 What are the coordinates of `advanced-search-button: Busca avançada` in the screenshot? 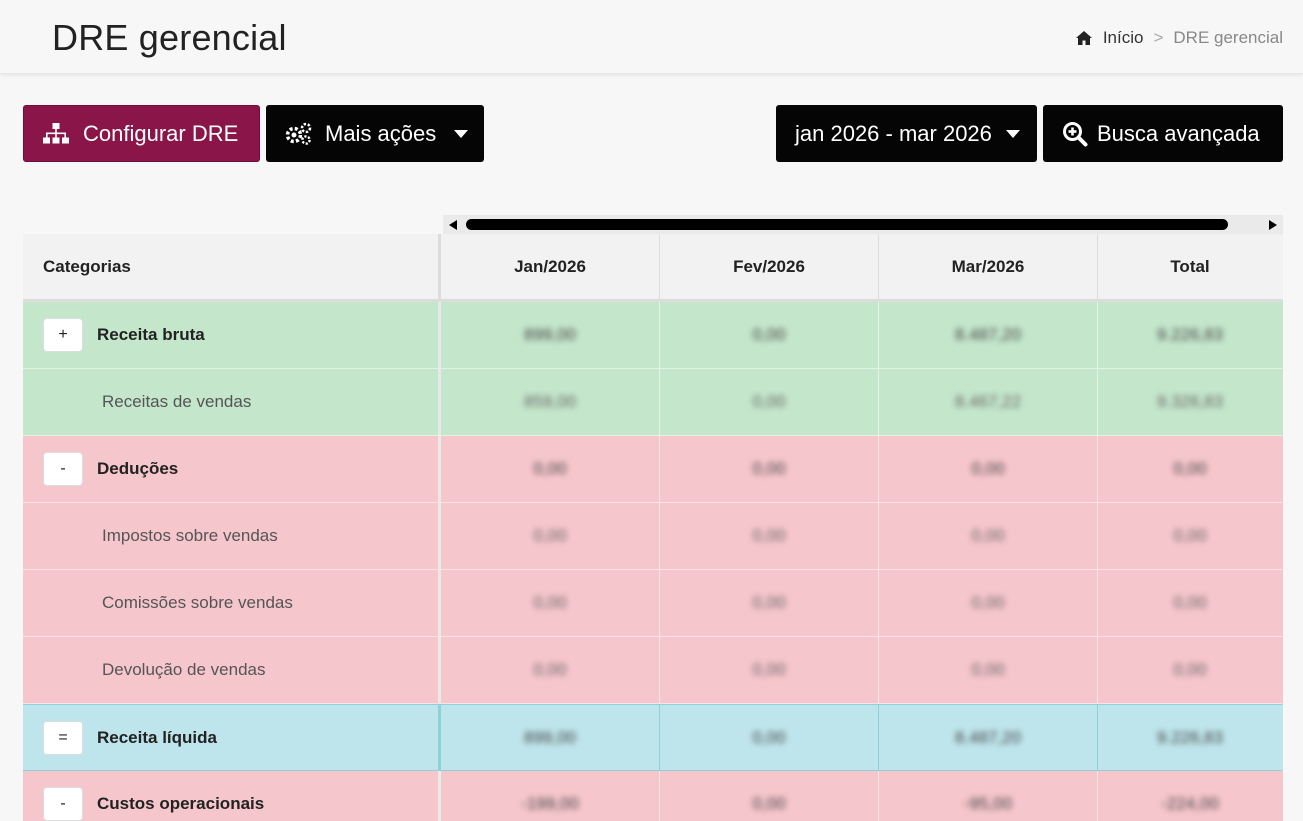 It's located at (1163, 133).